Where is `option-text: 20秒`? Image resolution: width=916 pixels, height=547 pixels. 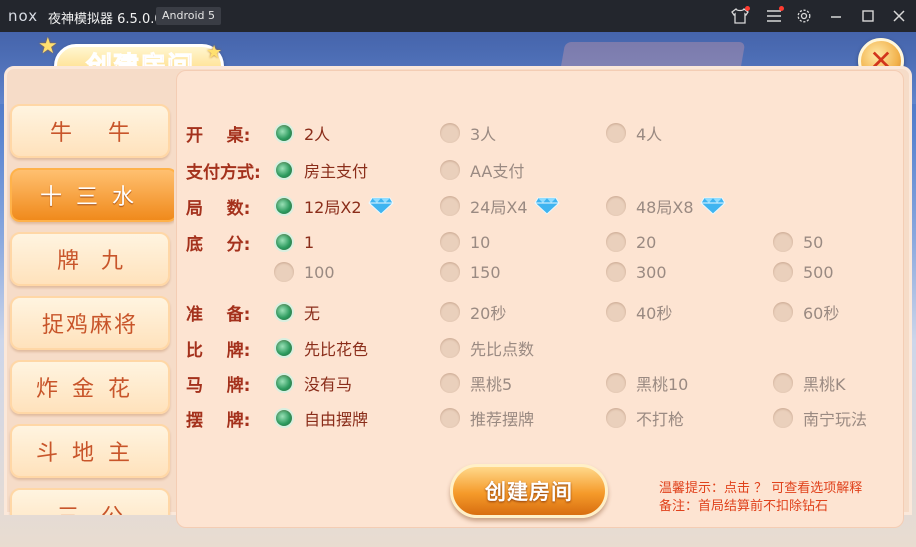
option-text: 20秒 is located at coordinates (488, 313).